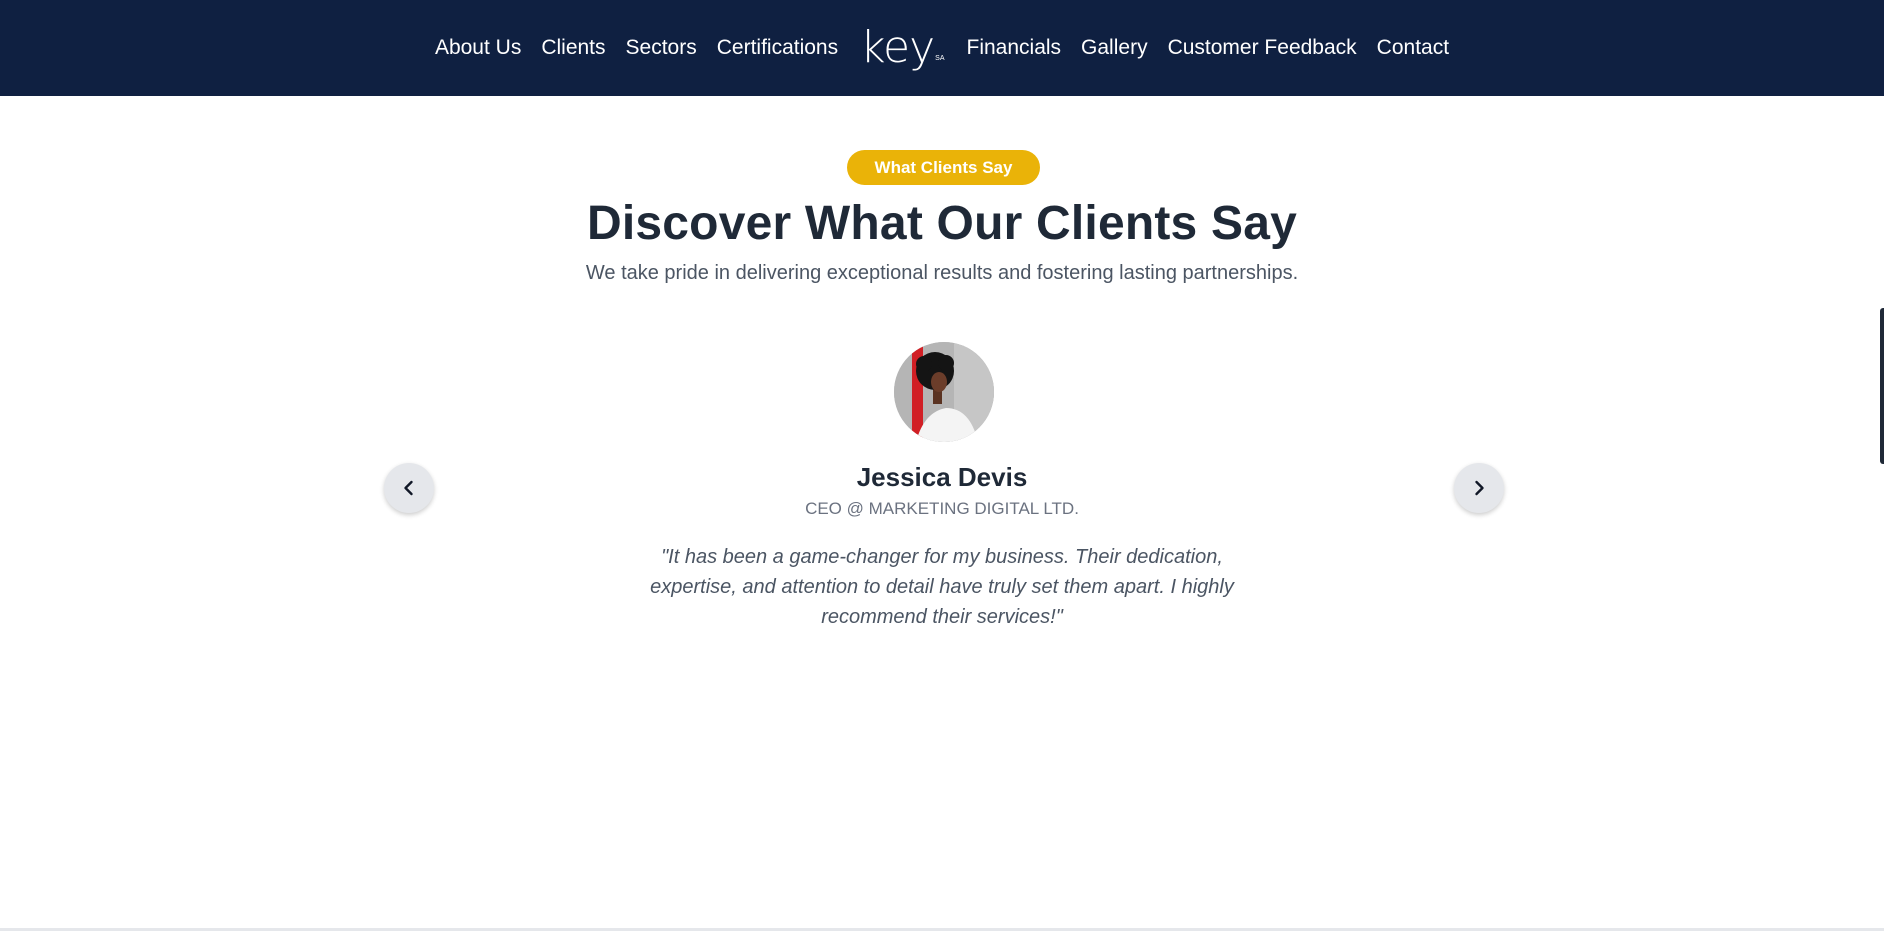  What do you see at coordinates (777, 48) in the screenshot?
I see `nav-link-certifications: Certifications` at bounding box center [777, 48].